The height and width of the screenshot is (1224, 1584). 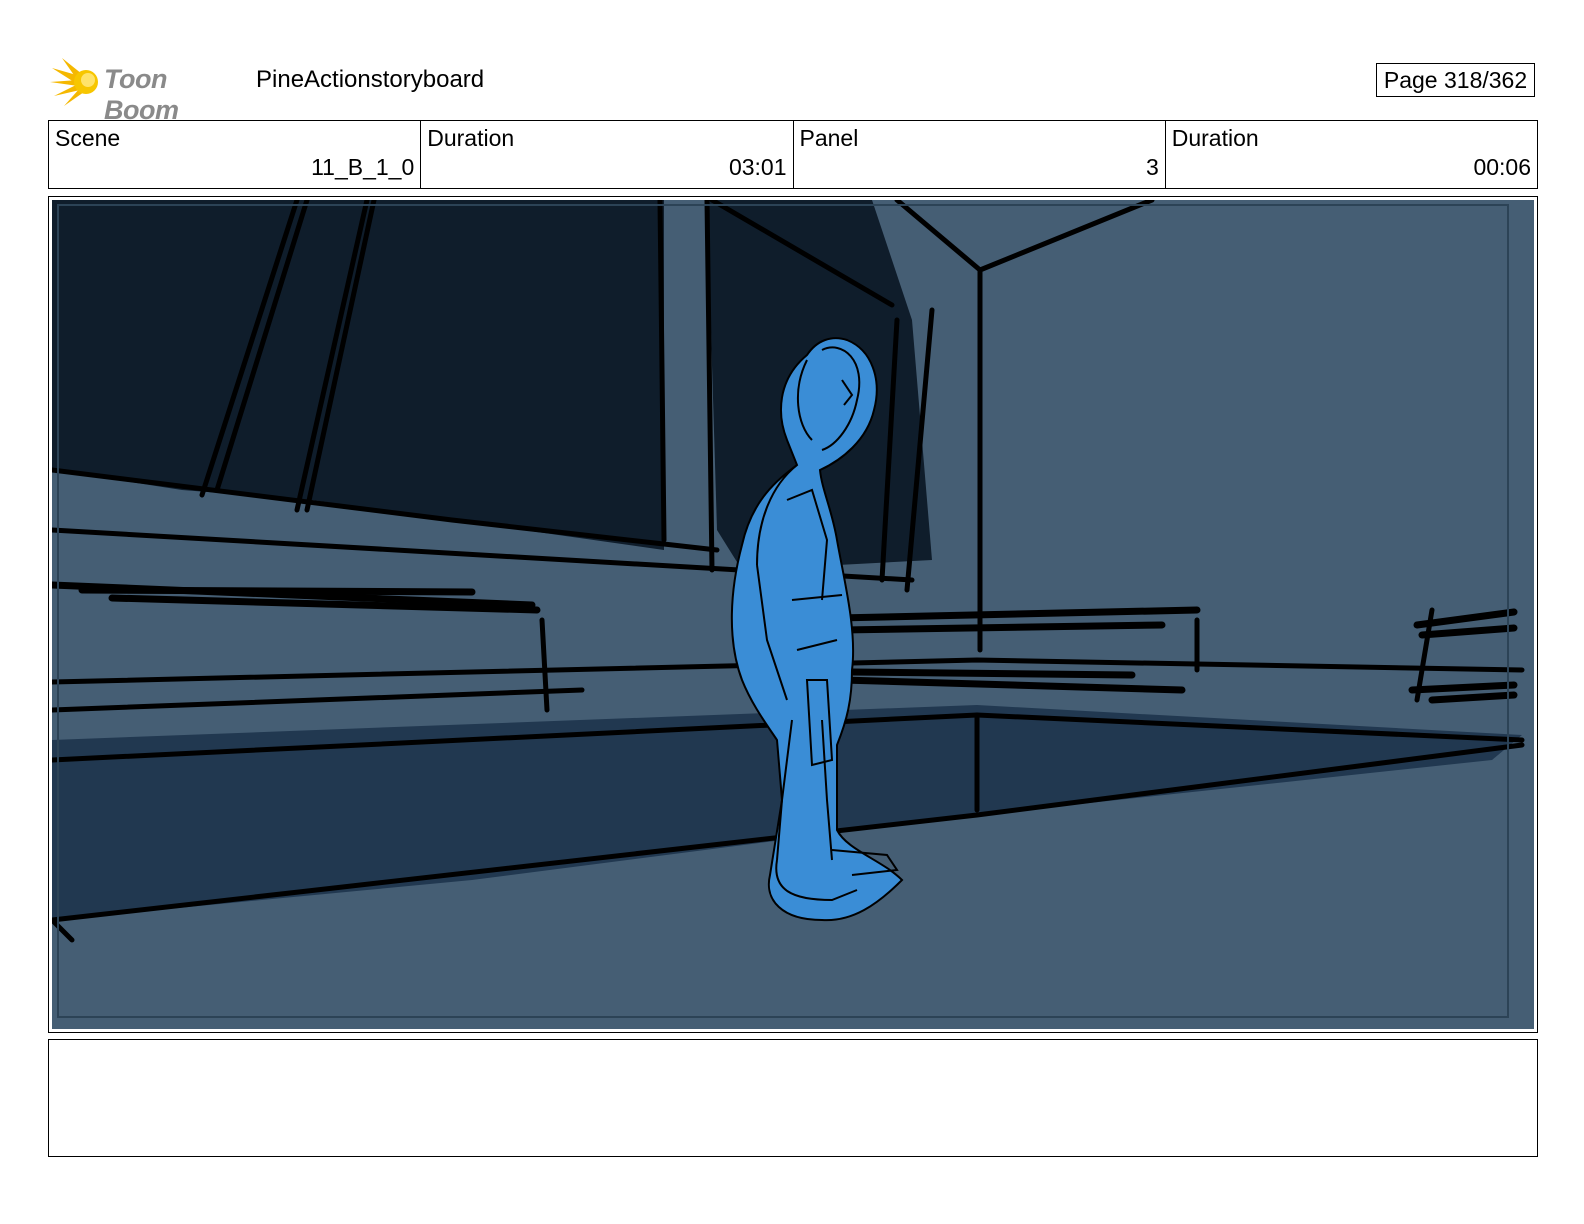 What do you see at coordinates (1215, 138) in the screenshot?
I see `panel-duration-label: Duration` at bounding box center [1215, 138].